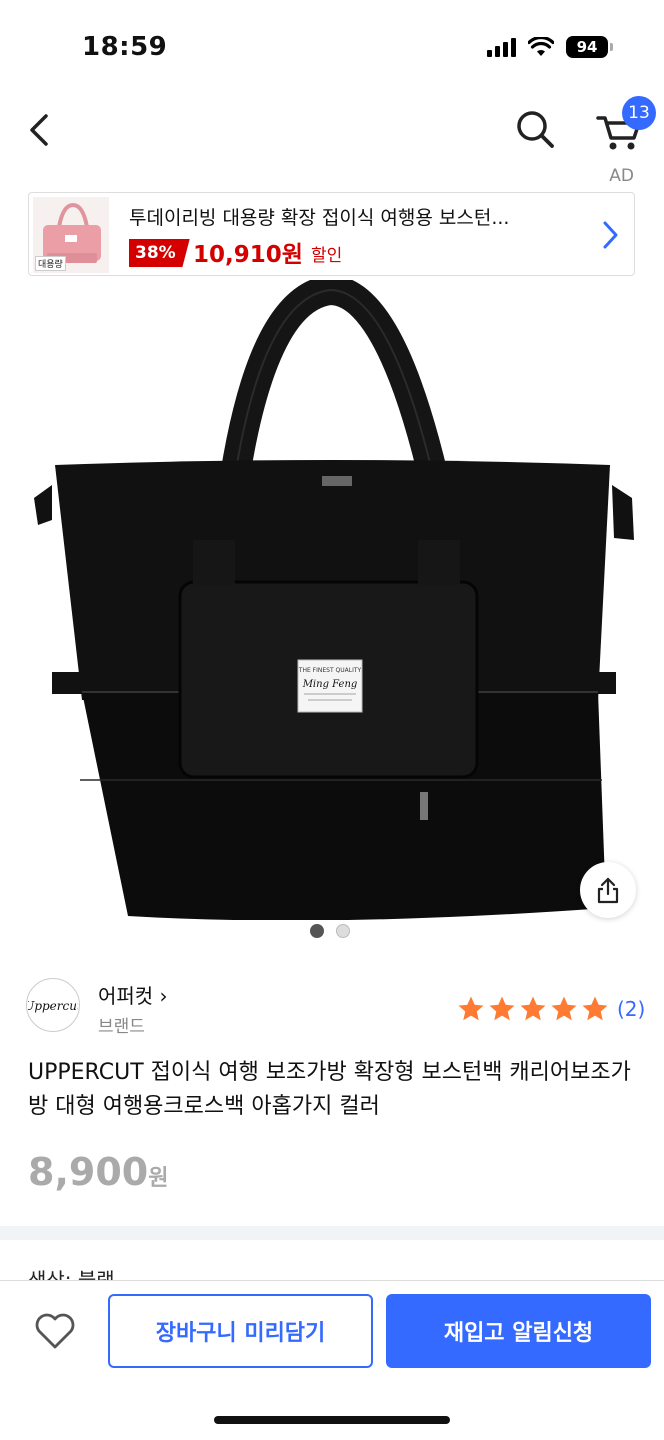  I want to click on pagination-dot, so click(343, 931).